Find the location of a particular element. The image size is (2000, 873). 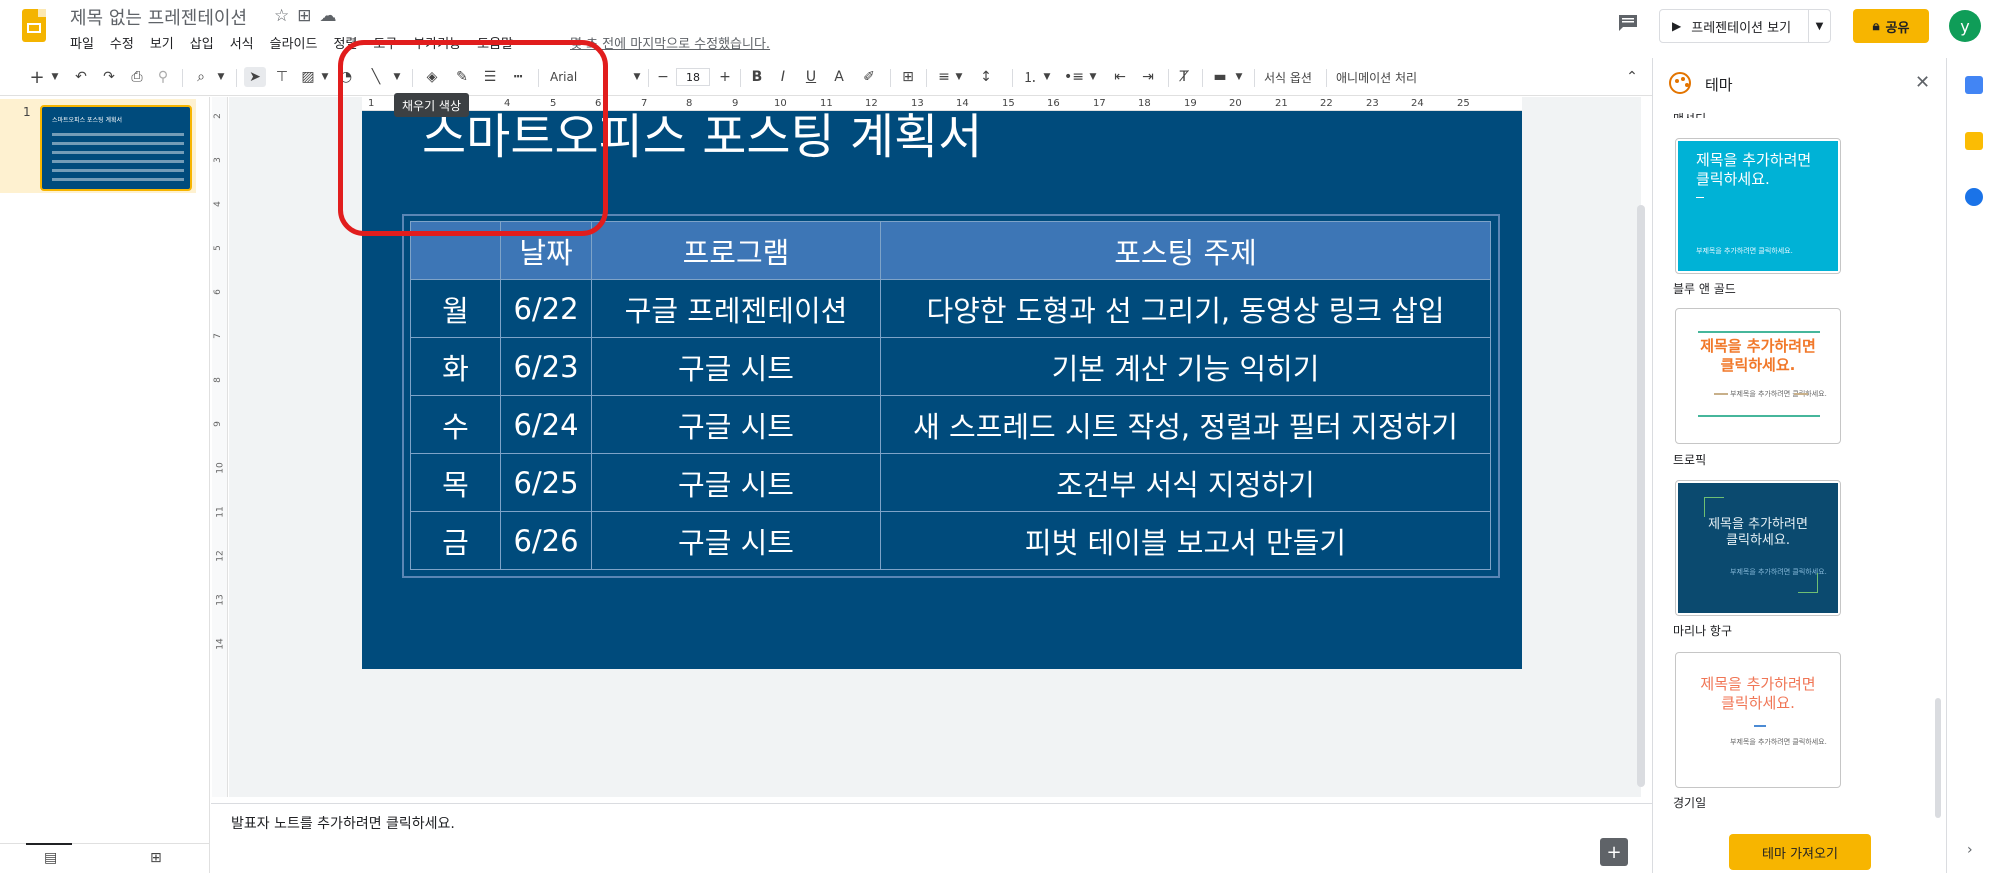

keep-icon is located at coordinates (1974, 141).